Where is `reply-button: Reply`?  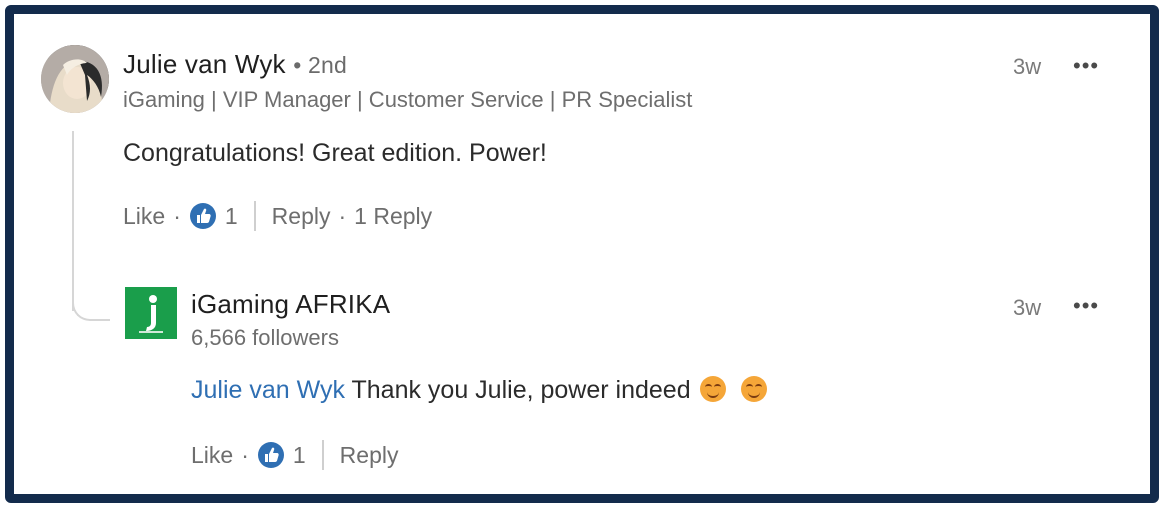 reply-button: Reply is located at coordinates (301, 216).